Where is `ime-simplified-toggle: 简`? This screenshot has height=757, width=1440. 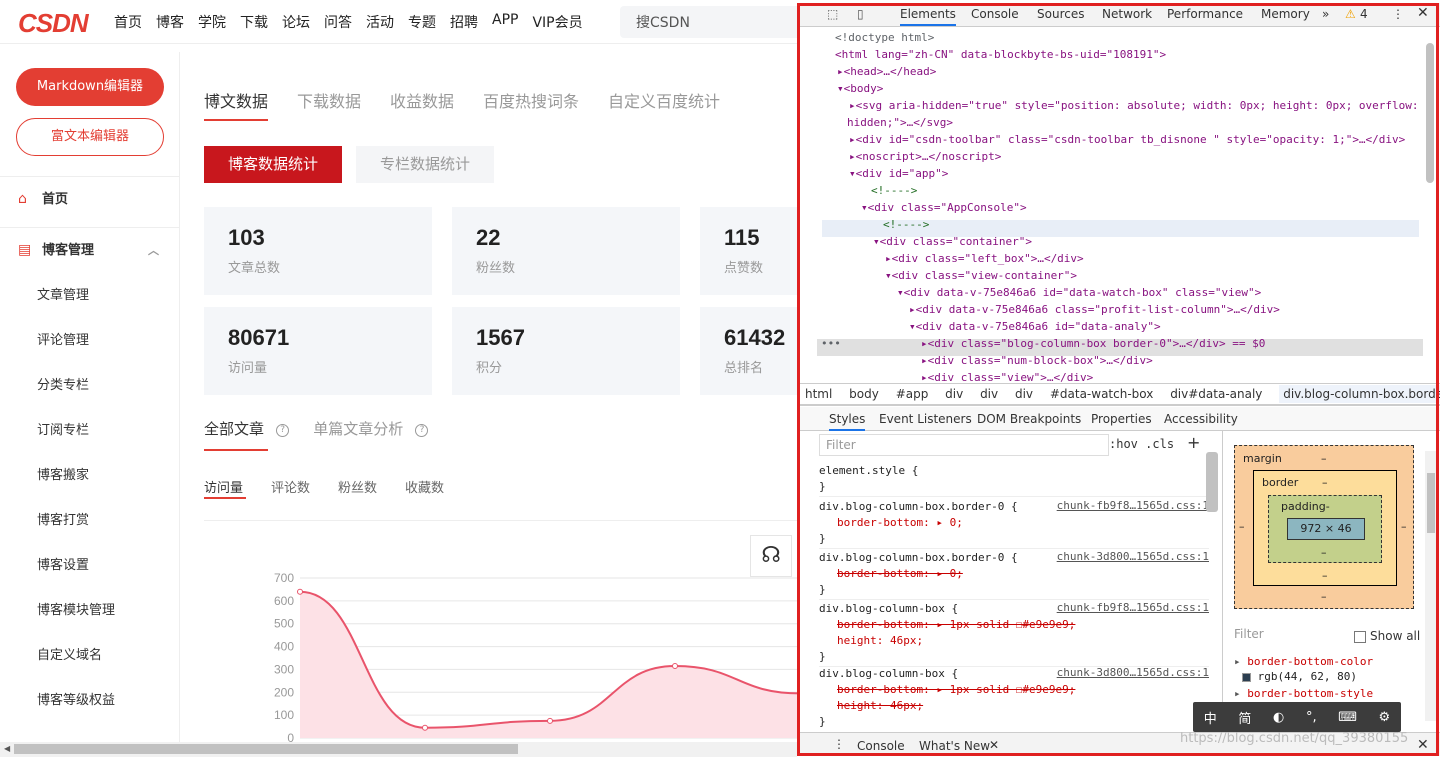 ime-simplified-toggle: 简 is located at coordinates (1244, 717).